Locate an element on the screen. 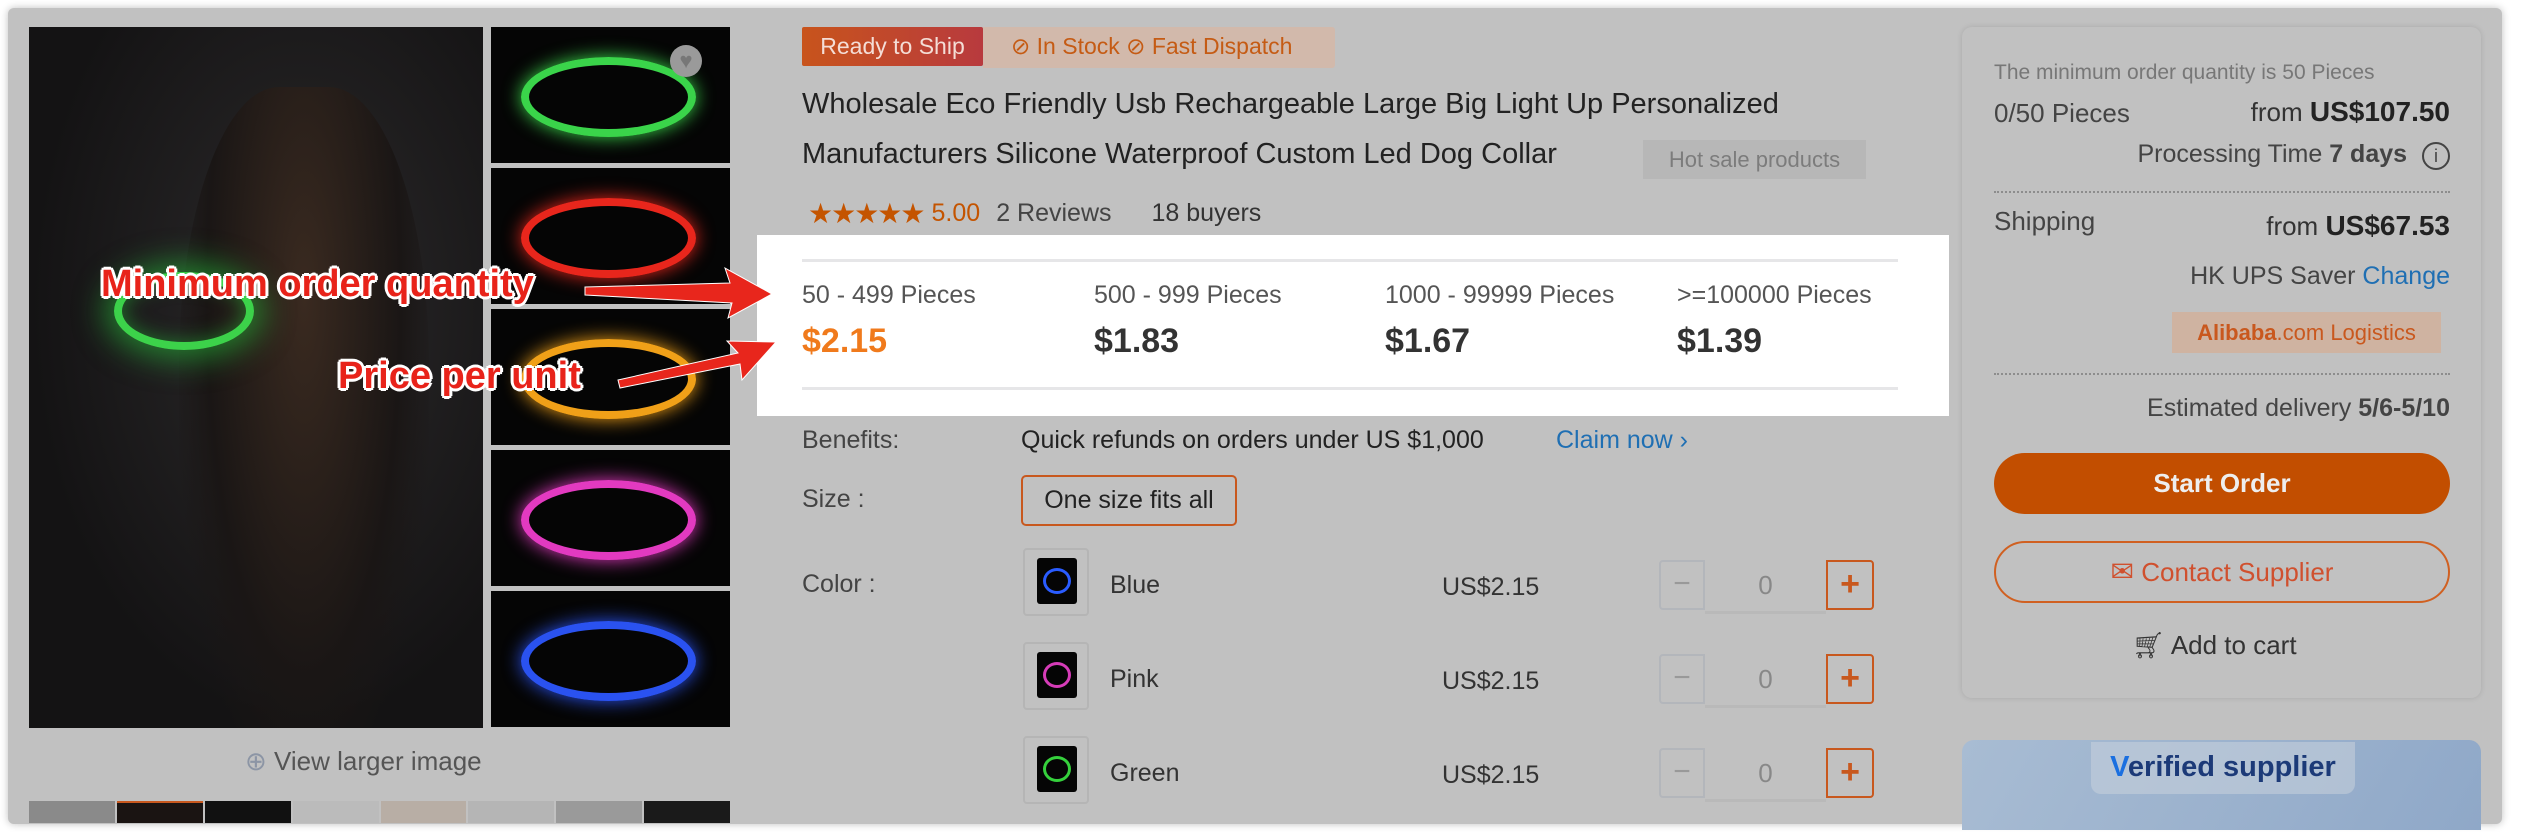  estimated-delivery: Estimated delivery 5/6-5/10 is located at coordinates (2298, 408).